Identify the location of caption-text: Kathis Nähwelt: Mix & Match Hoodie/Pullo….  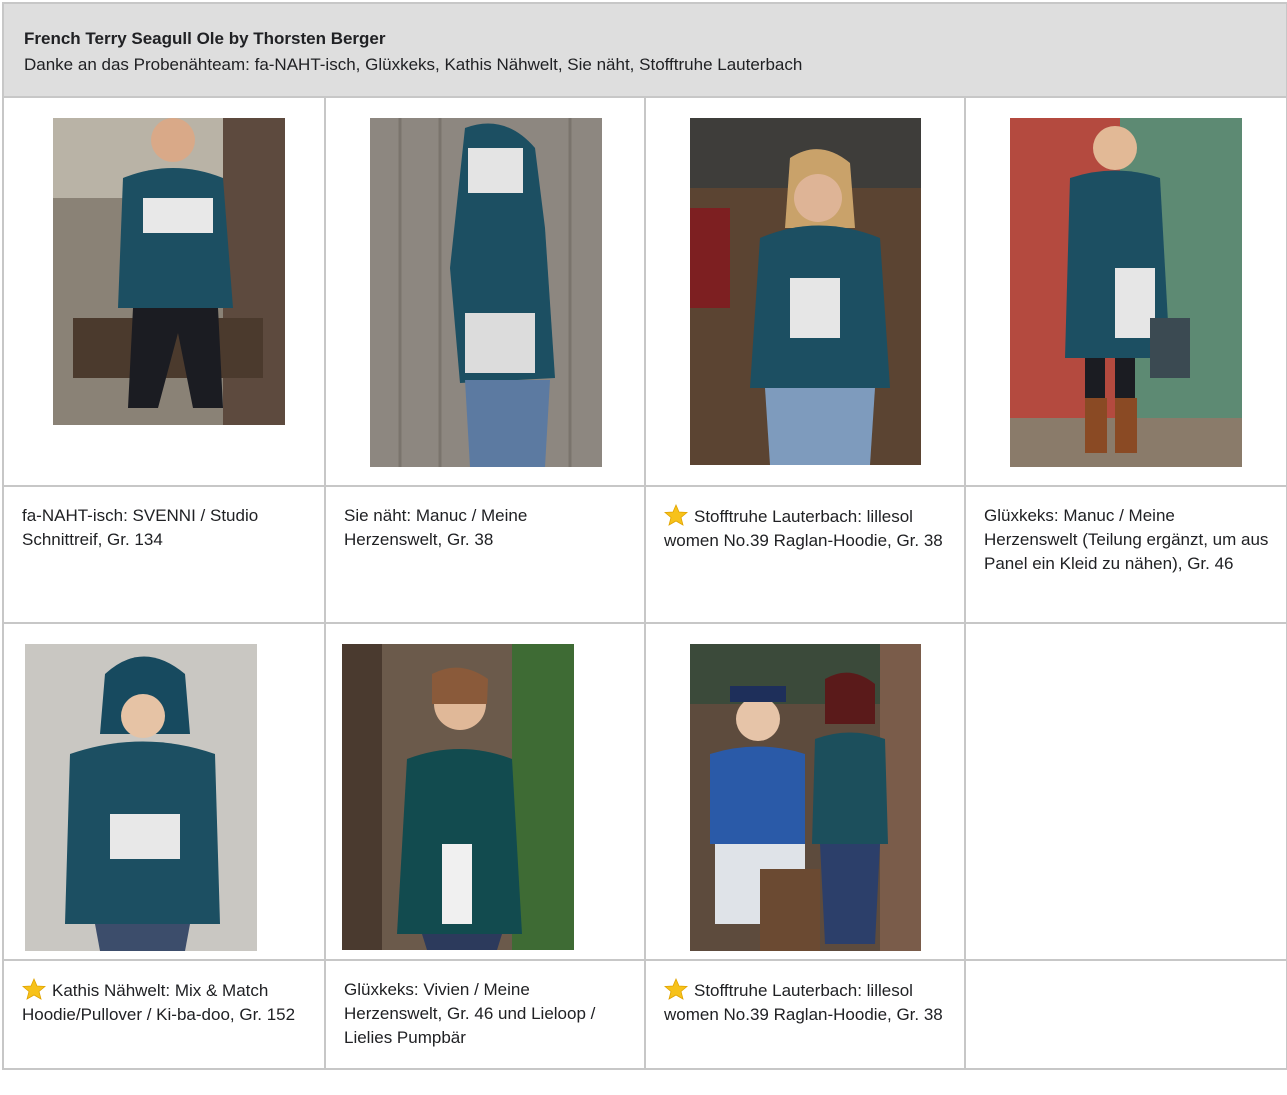
(159, 1002).